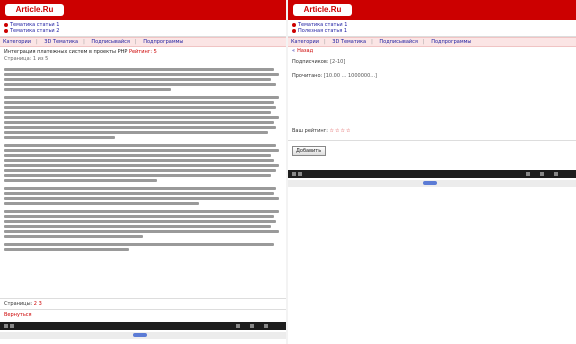 This screenshot has height=344, width=576. Describe the element at coordinates (309, 151) in the screenshot. I see `rate-button: Добавить` at that location.